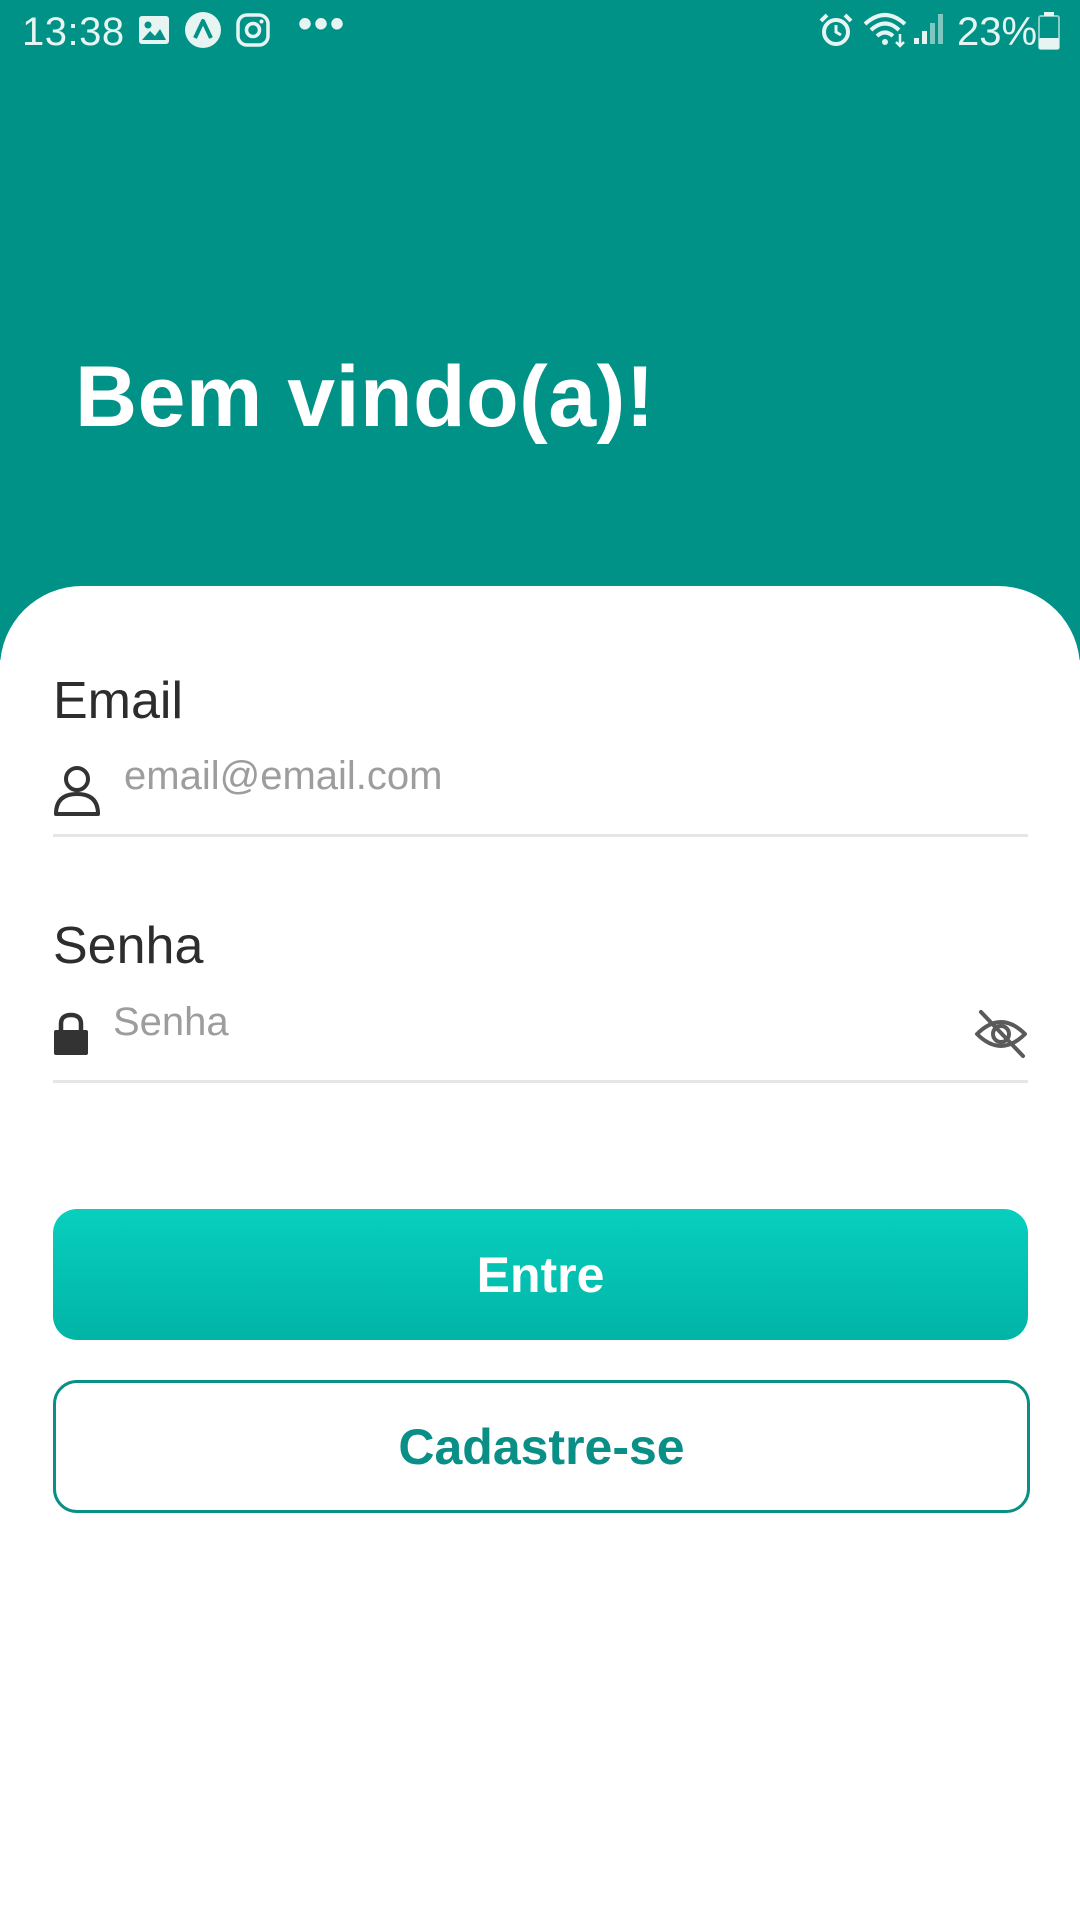 This screenshot has width=1080, height=1920. What do you see at coordinates (540, 1041) in the screenshot?
I see `password-field: Senha` at bounding box center [540, 1041].